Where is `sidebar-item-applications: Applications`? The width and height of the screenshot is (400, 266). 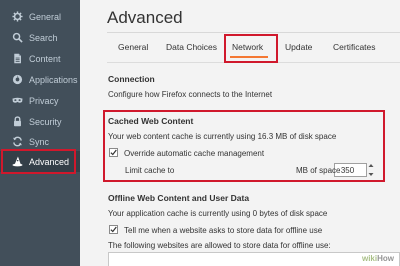 sidebar-item-applications: Applications is located at coordinates (40, 79).